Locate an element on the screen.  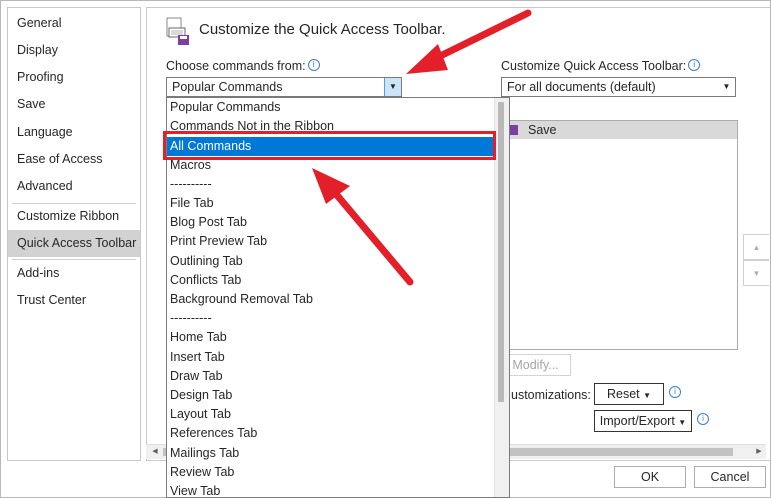
choose-commands-label-text: Choose commands from: is located at coordinates (236, 66).